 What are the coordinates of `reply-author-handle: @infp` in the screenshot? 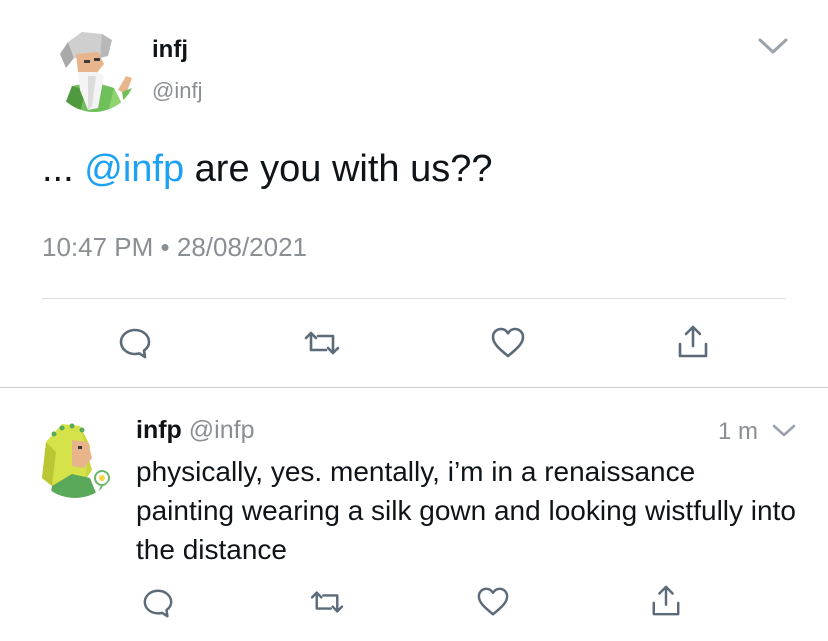 It's located at (222, 430).